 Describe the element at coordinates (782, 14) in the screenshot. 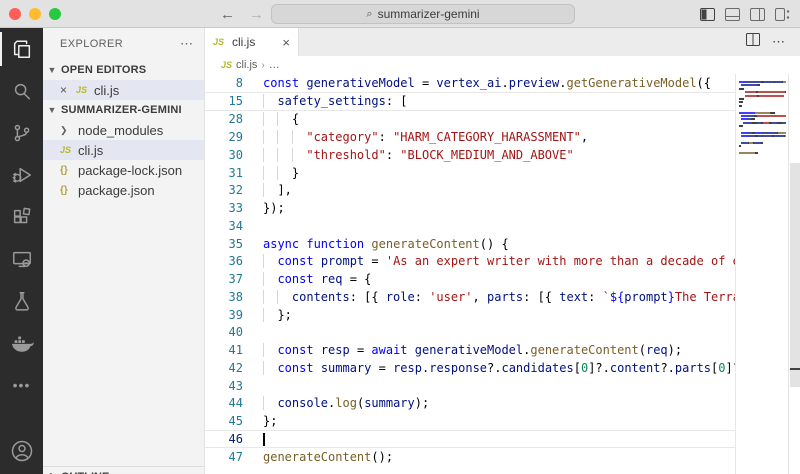

I see `customize-layout-icon` at that location.